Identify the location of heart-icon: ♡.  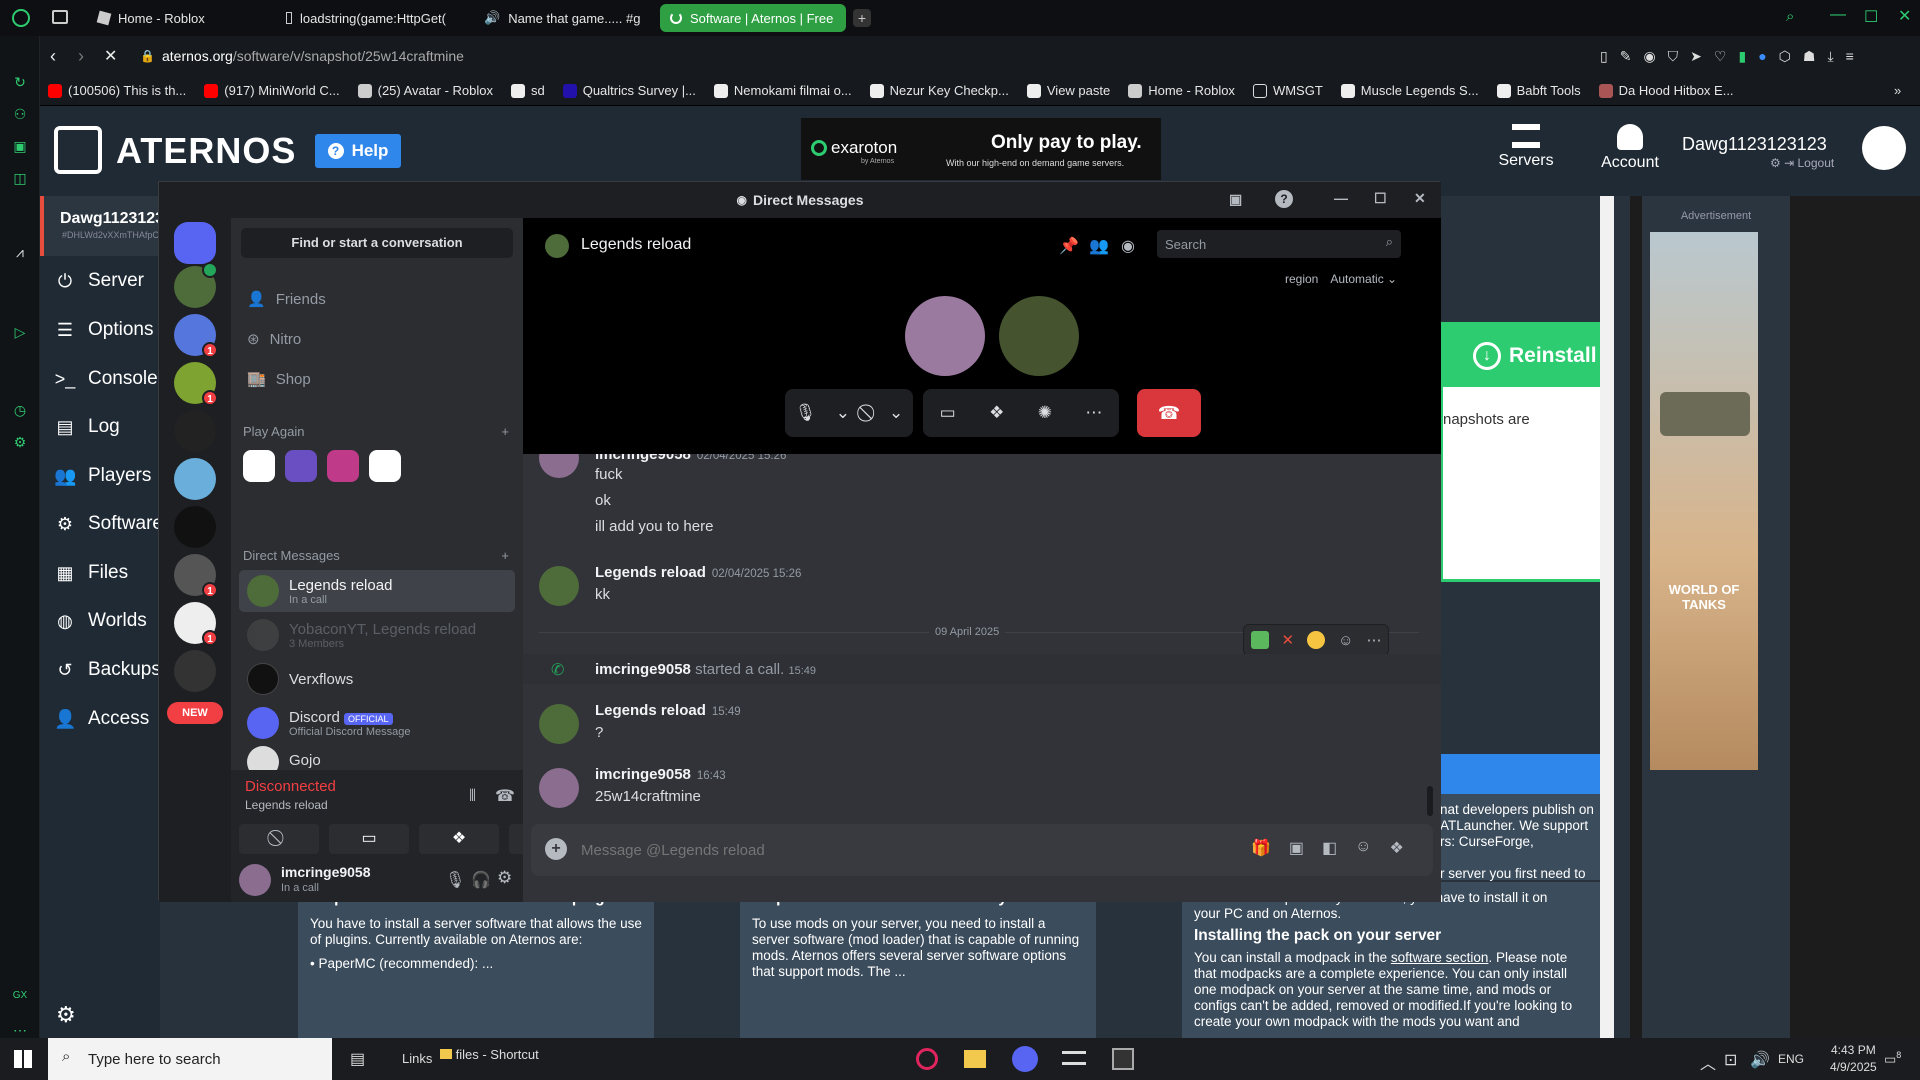
(1720, 56).